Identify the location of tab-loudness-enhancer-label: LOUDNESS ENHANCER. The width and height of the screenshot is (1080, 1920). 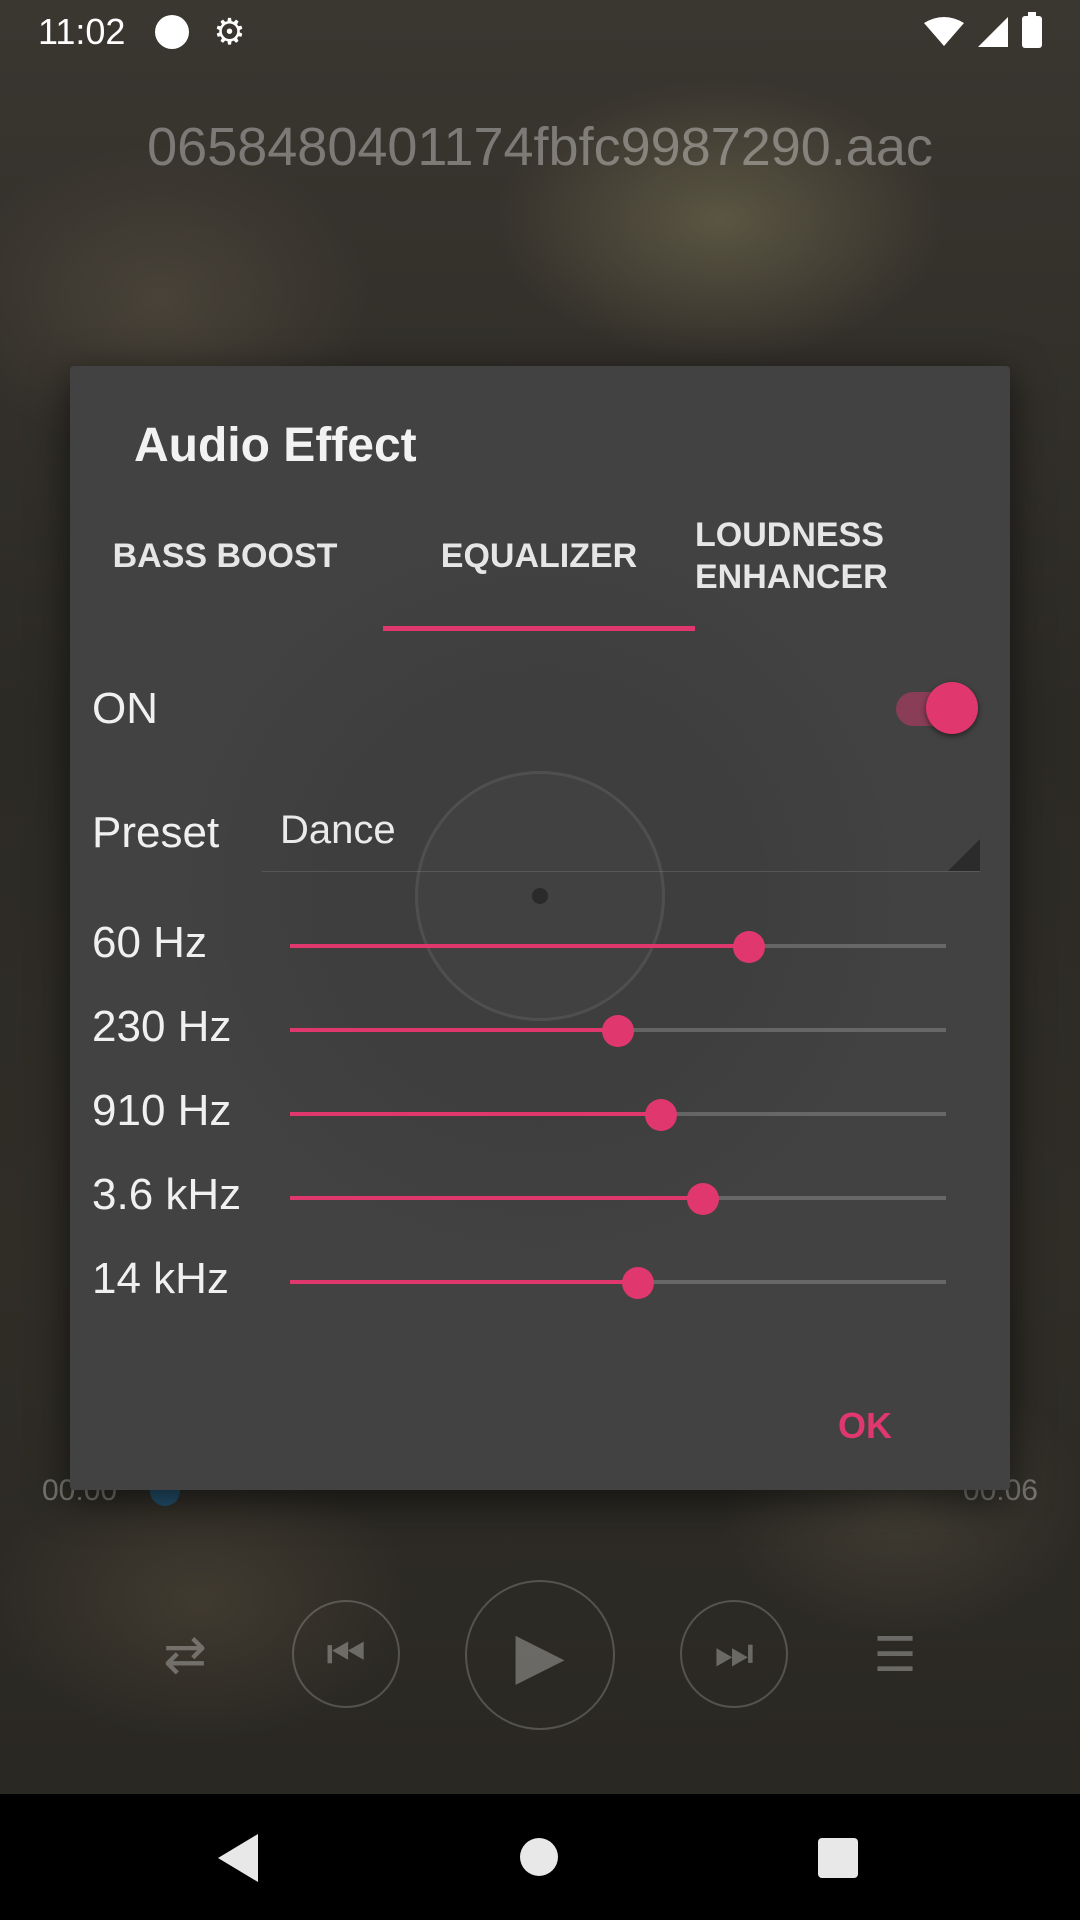
(791, 556).